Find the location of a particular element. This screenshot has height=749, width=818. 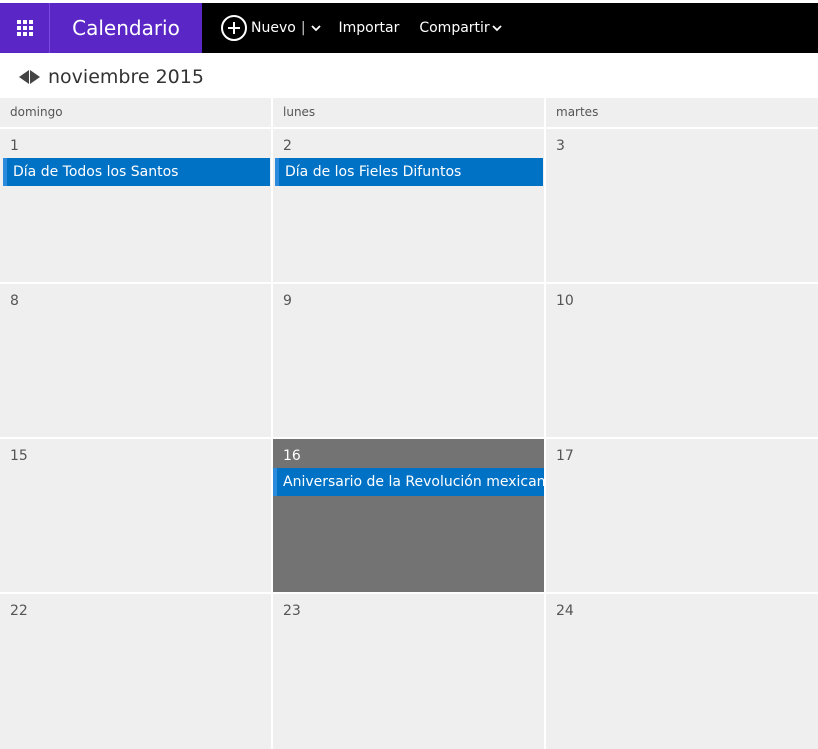

month-navigation: noviembre 2015 is located at coordinates (111, 77).